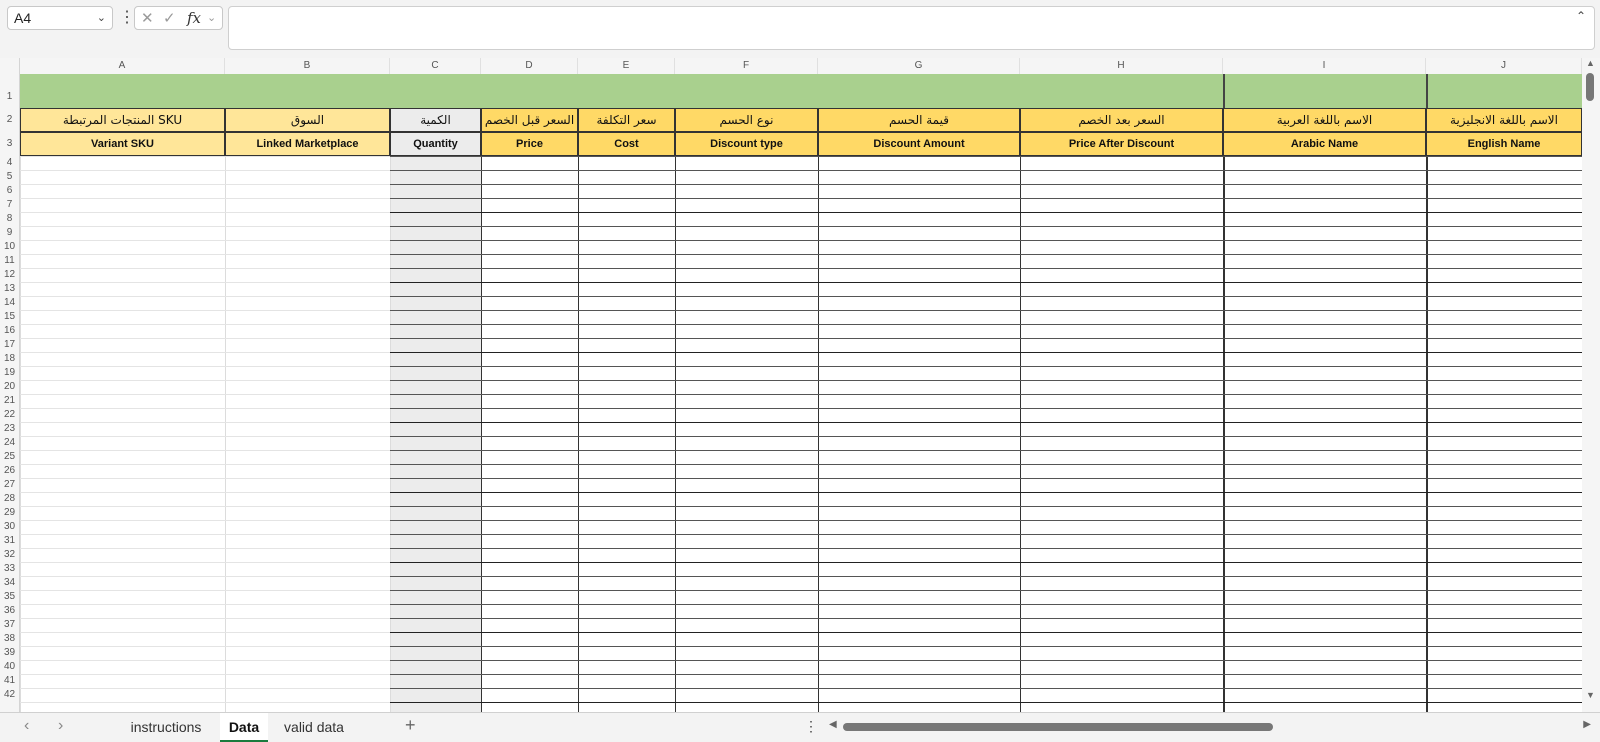 The height and width of the screenshot is (742, 1600). I want to click on add-sheet-icon: +, so click(410, 725).